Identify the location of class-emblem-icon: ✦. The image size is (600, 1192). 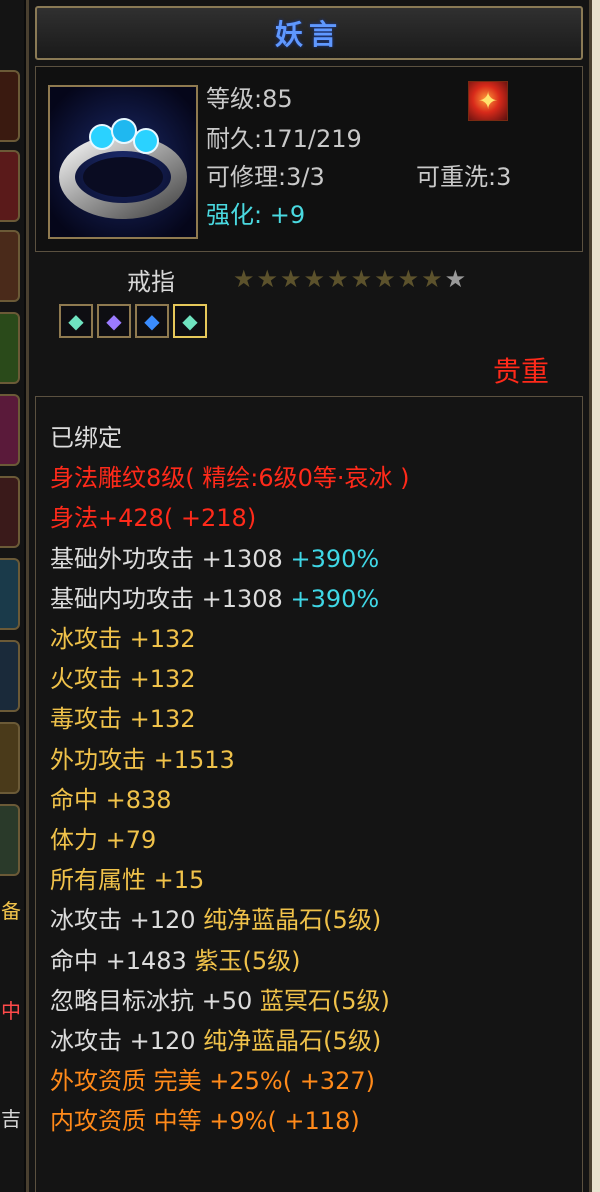
(488, 101).